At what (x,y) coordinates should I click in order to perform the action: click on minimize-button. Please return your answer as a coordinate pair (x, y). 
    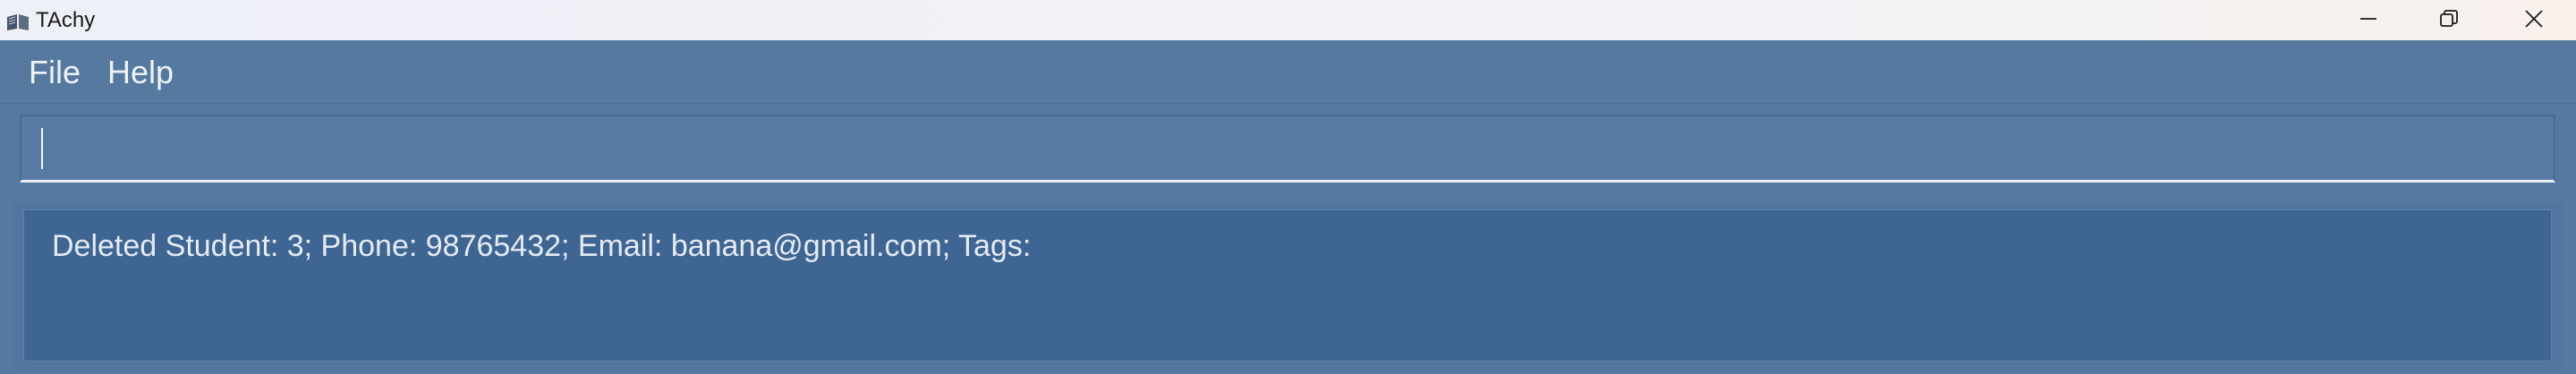
    Looking at the image, I should click on (2368, 20).